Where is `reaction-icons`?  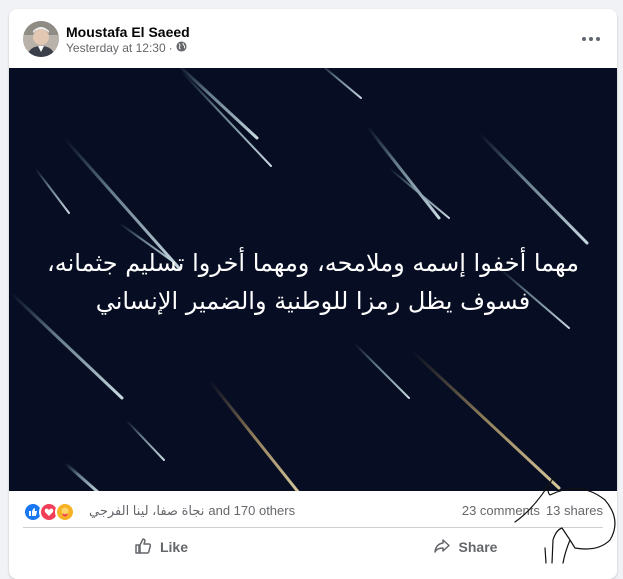
reaction-icons is located at coordinates (49, 512).